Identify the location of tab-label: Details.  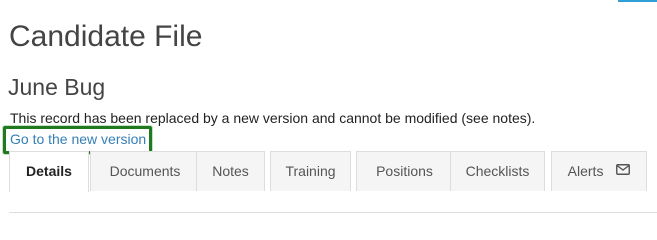
(49, 171).